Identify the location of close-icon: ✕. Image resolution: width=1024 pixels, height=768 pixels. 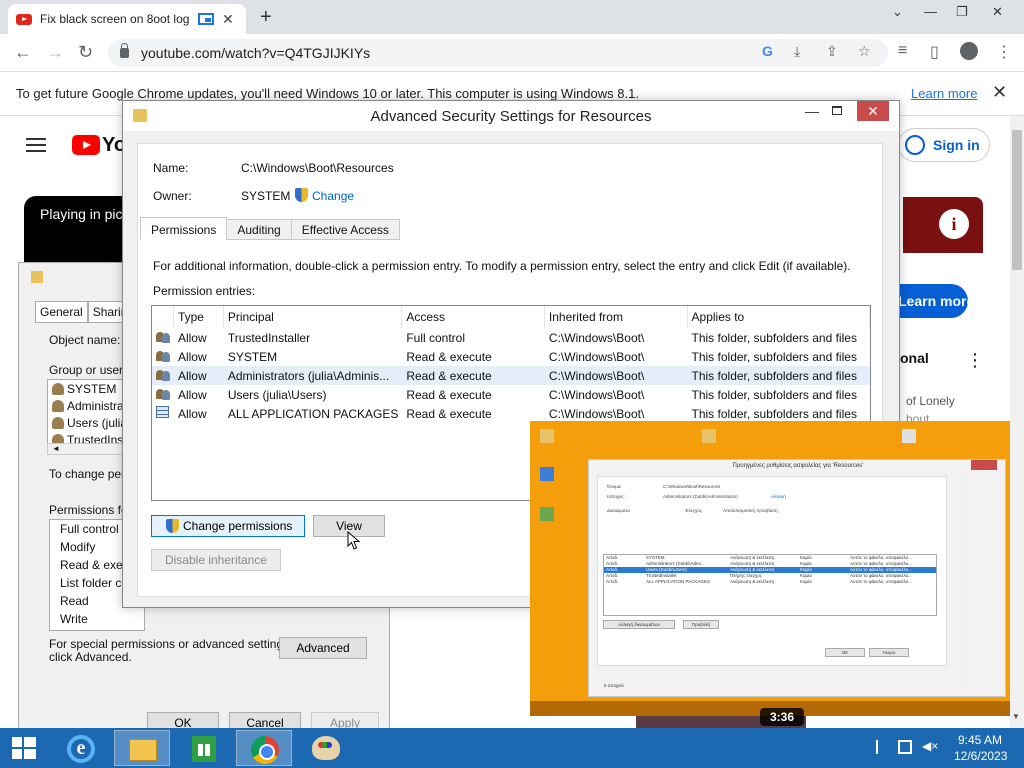
(873, 111).